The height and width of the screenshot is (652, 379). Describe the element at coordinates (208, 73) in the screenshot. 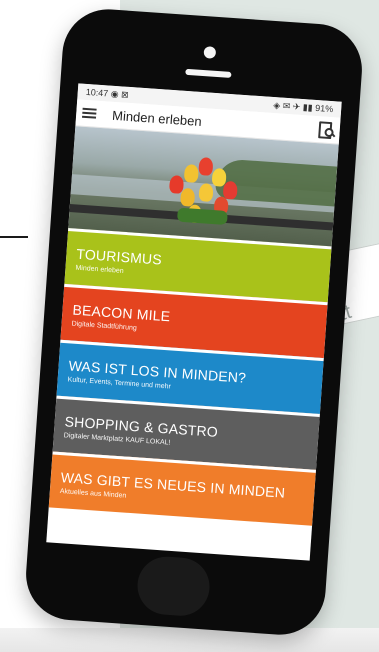

I see `earpiece-speaker` at that location.